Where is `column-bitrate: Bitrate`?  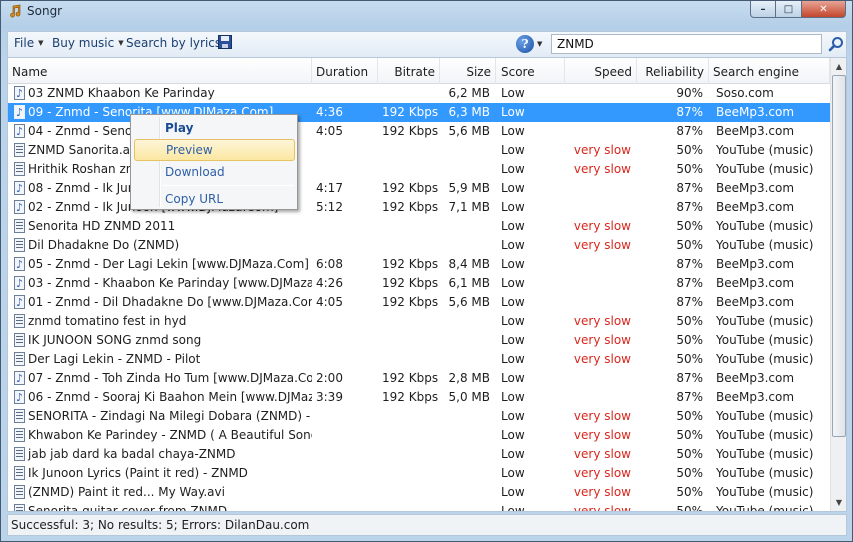
column-bitrate: Bitrate is located at coordinates (409, 71).